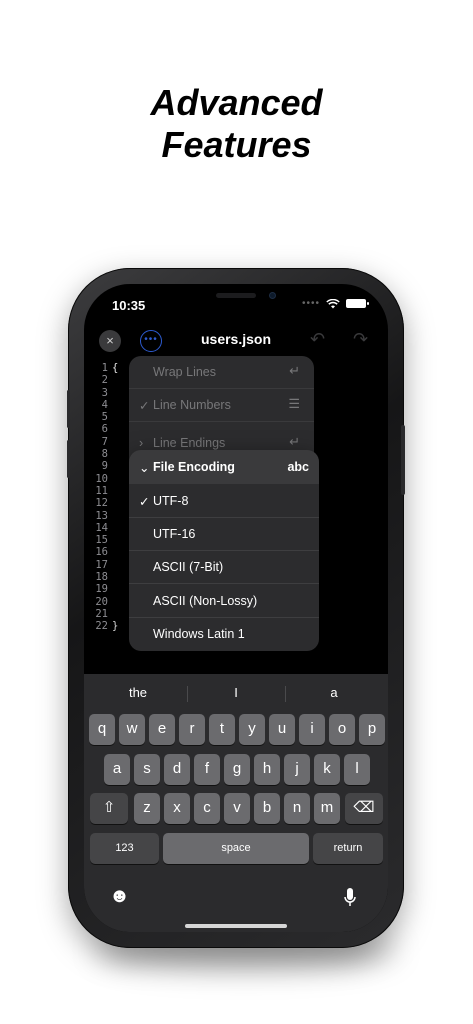 The height and width of the screenshot is (1024, 473). Describe the element at coordinates (162, 729) in the screenshot. I see `key-e: e` at that location.